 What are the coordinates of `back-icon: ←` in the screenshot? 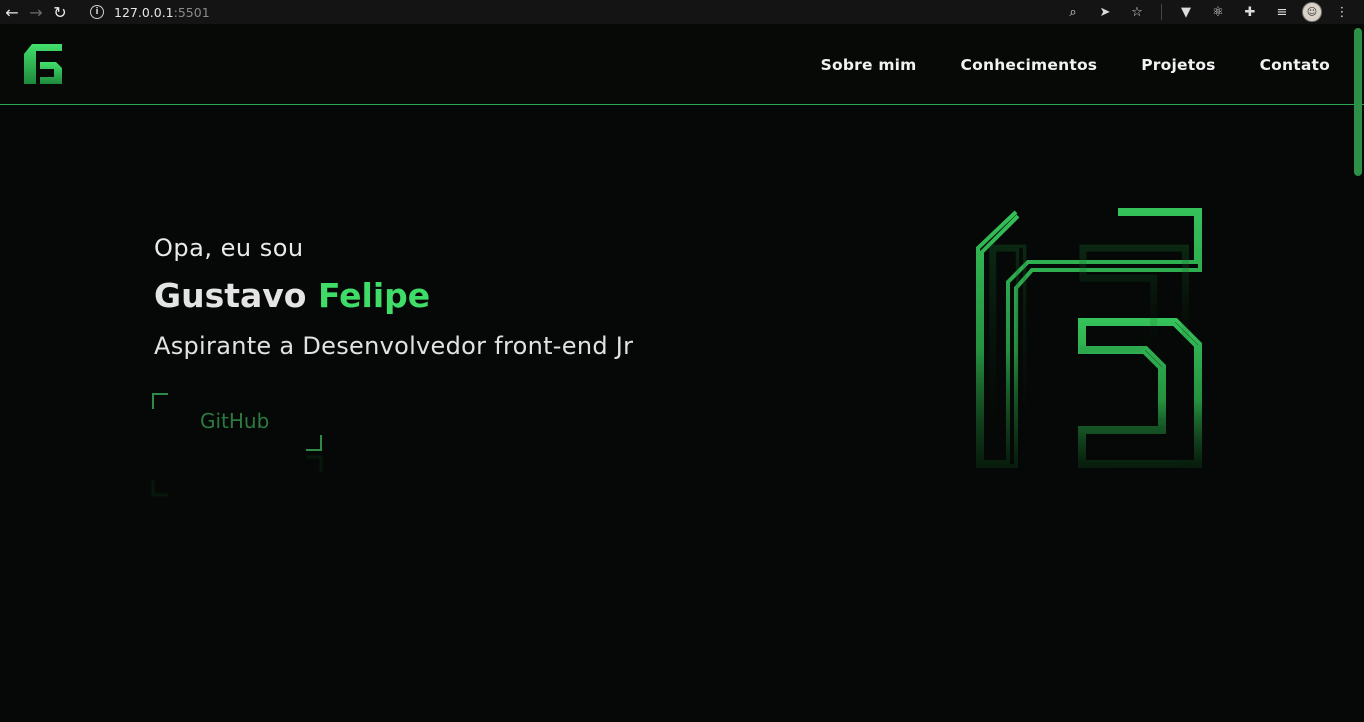 It's located at (12, 12).